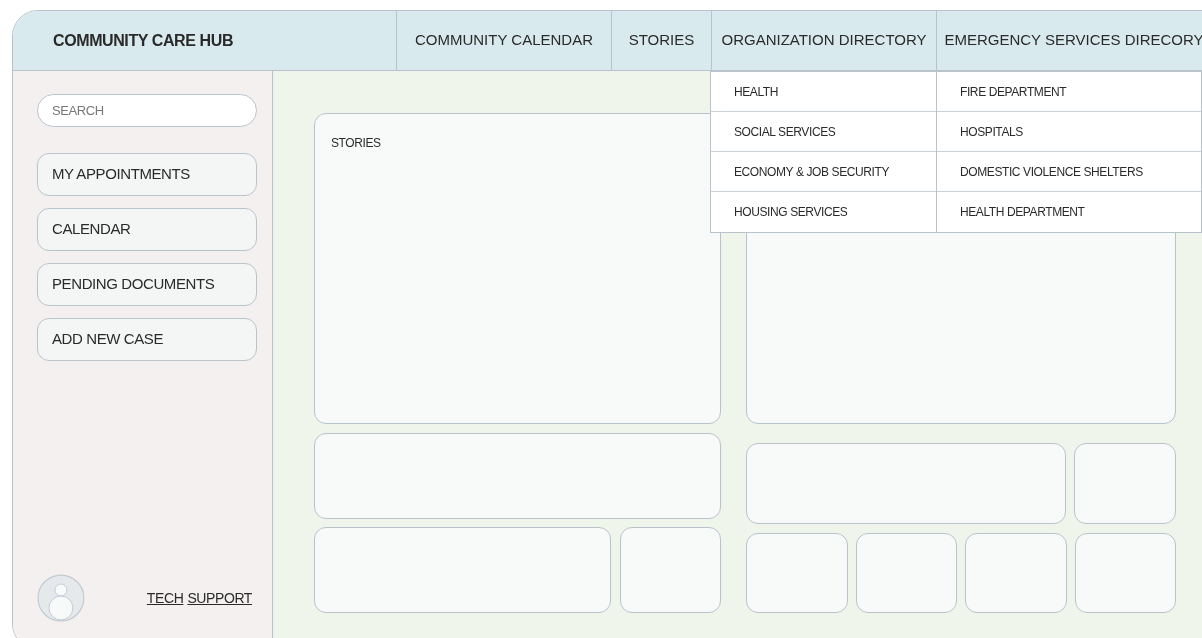 The width and height of the screenshot is (1202, 638). Describe the element at coordinates (143, 40) in the screenshot. I see `app-title: COMMUNITY CARE HUB` at that location.